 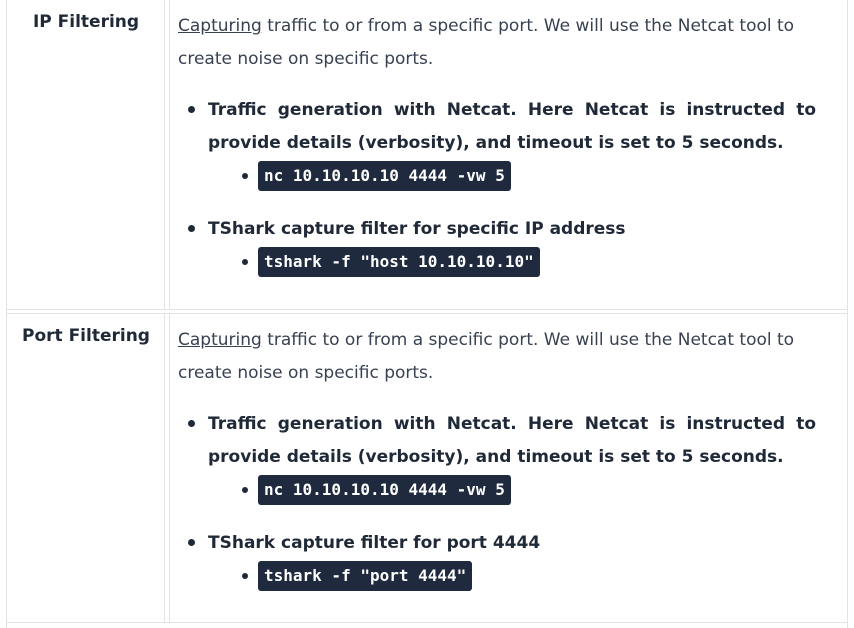 What do you see at coordinates (399, 262) in the screenshot?
I see `code-snippet: tshark -f "host 10.10.10.10"` at bounding box center [399, 262].